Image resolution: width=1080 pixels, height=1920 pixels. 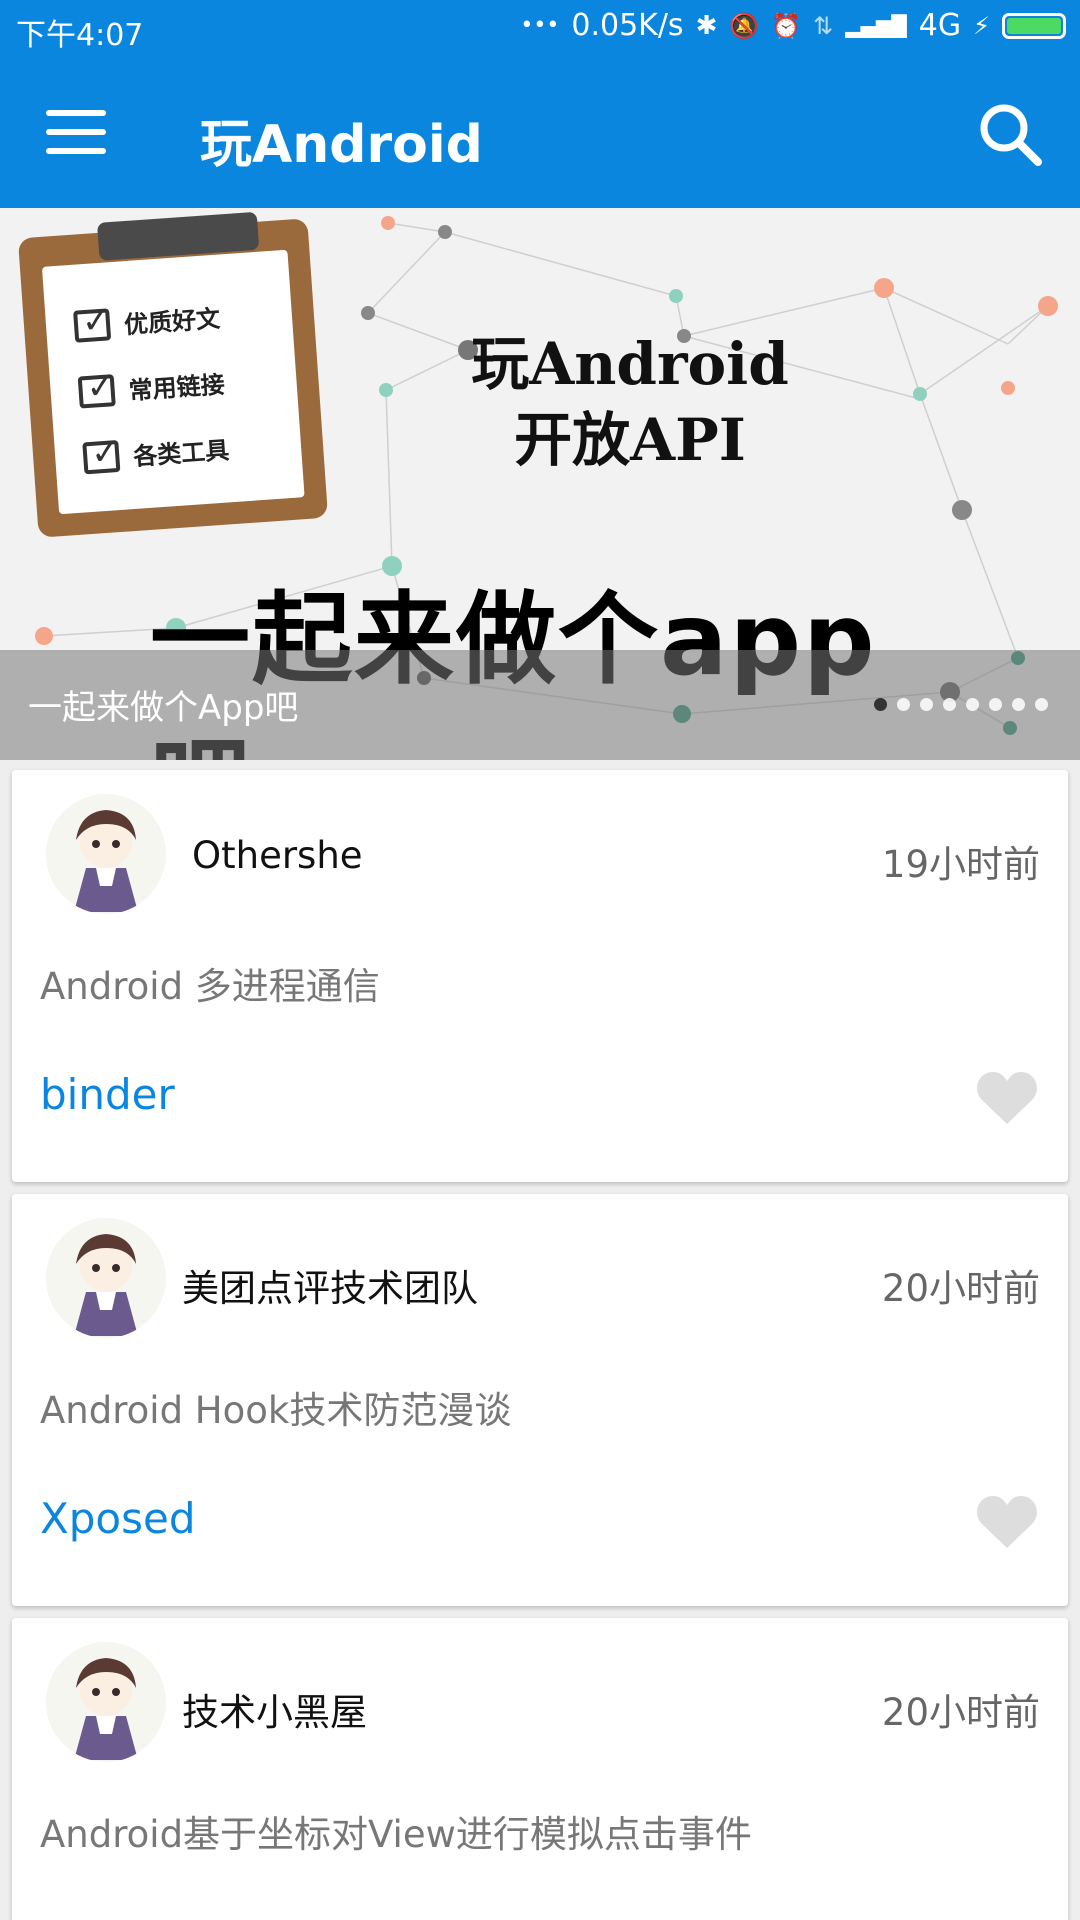 I want to click on status-bar: 下午4:07 ••• 0.05K/s ✱ 🔕 ⏰ ⇅ ▂▄▆█ 4G ⚡, so click(x=540, y=28).